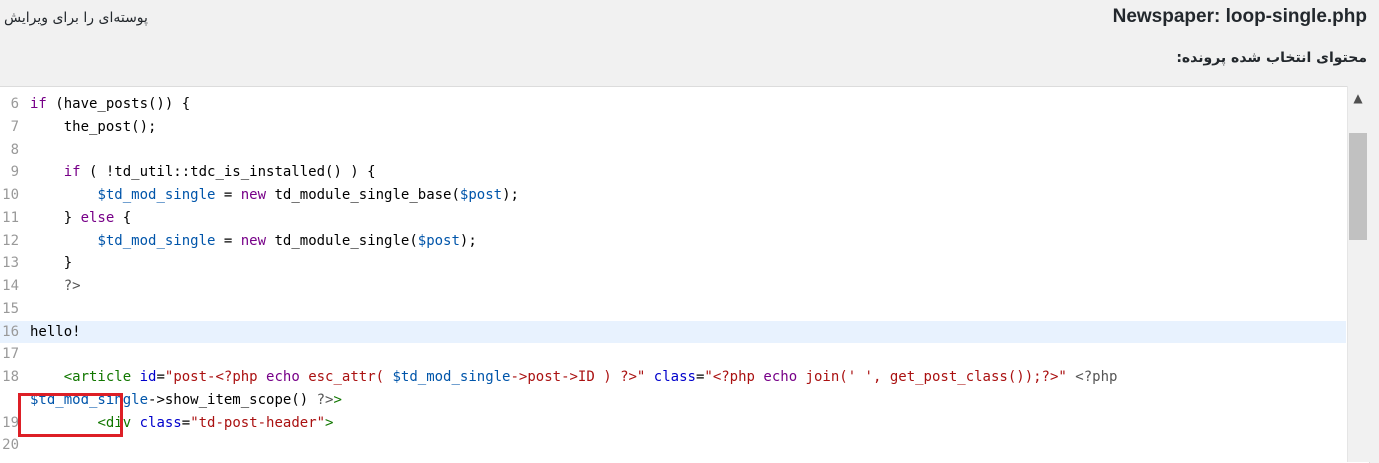 The width and height of the screenshot is (1379, 463). What do you see at coordinates (14, 149) in the screenshot?
I see `line-number: 8` at bounding box center [14, 149].